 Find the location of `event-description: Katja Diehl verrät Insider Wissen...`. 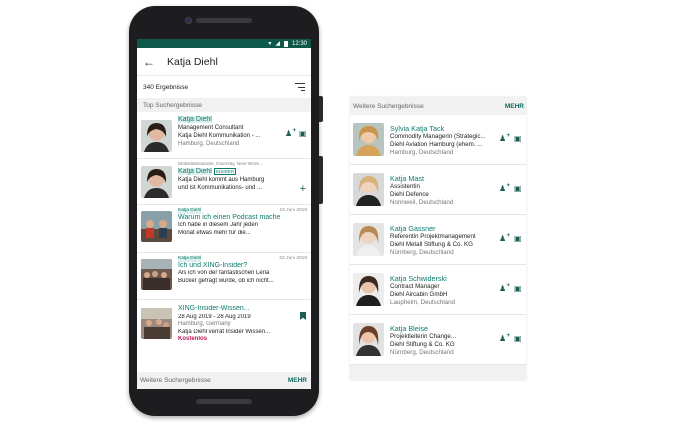

event-description: Katja Diehl verrät Insider Wissen... is located at coordinates (224, 331).